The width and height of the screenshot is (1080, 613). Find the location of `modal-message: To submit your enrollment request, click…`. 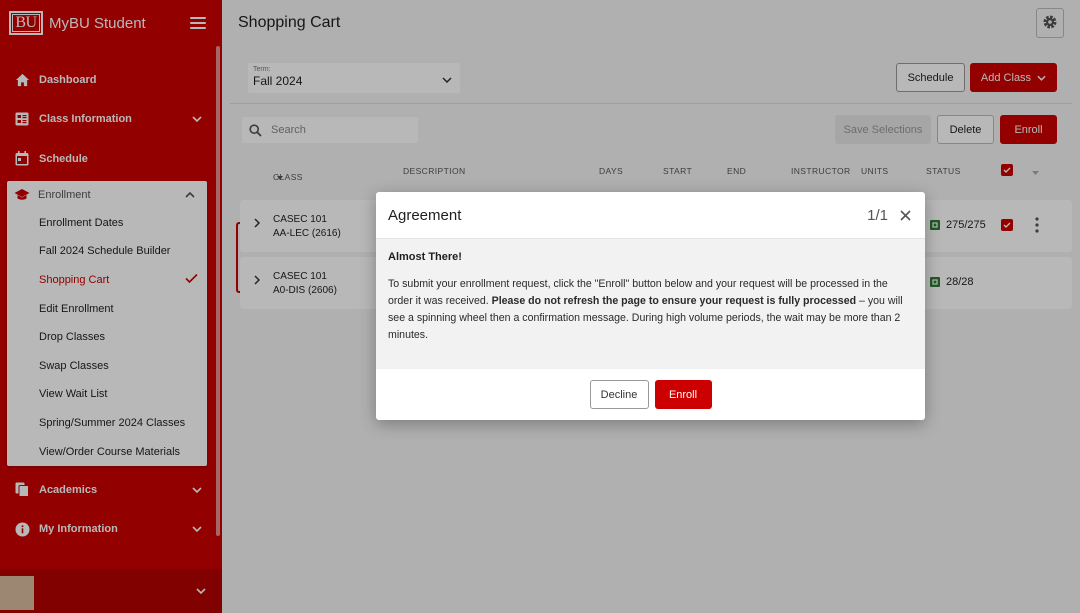

modal-message: To submit your enrollment request, click… is located at coordinates (650, 310).